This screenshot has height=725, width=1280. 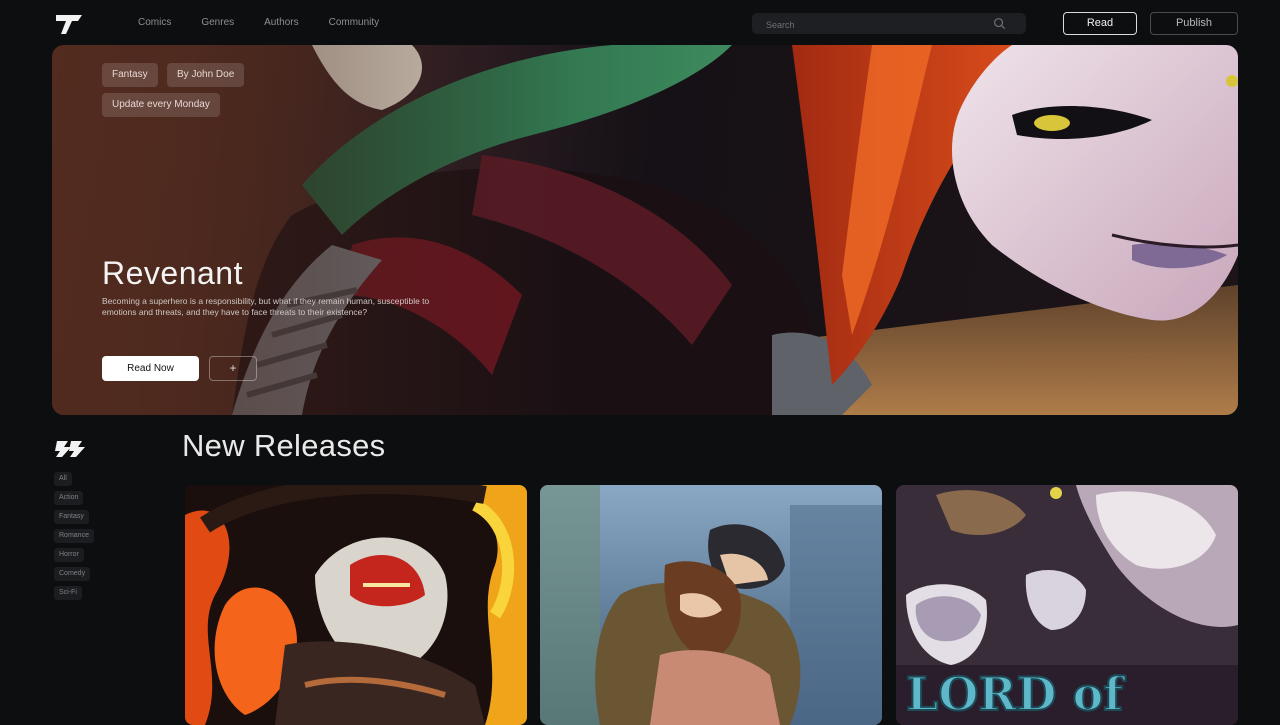 What do you see at coordinates (999, 23) in the screenshot?
I see `search-icon` at bounding box center [999, 23].